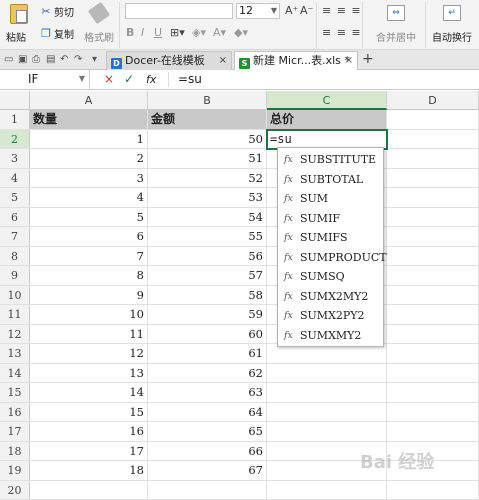 The height and width of the screenshot is (500, 479). What do you see at coordinates (89, 372) in the screenshot?
I see `cell-a: 13` at bounding box center [89, 372].